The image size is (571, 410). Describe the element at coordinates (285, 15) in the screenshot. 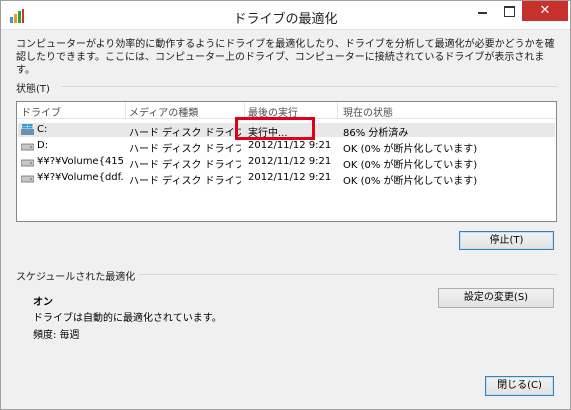

I see `title-bar: ドライブの最適化 ✕` at that location.